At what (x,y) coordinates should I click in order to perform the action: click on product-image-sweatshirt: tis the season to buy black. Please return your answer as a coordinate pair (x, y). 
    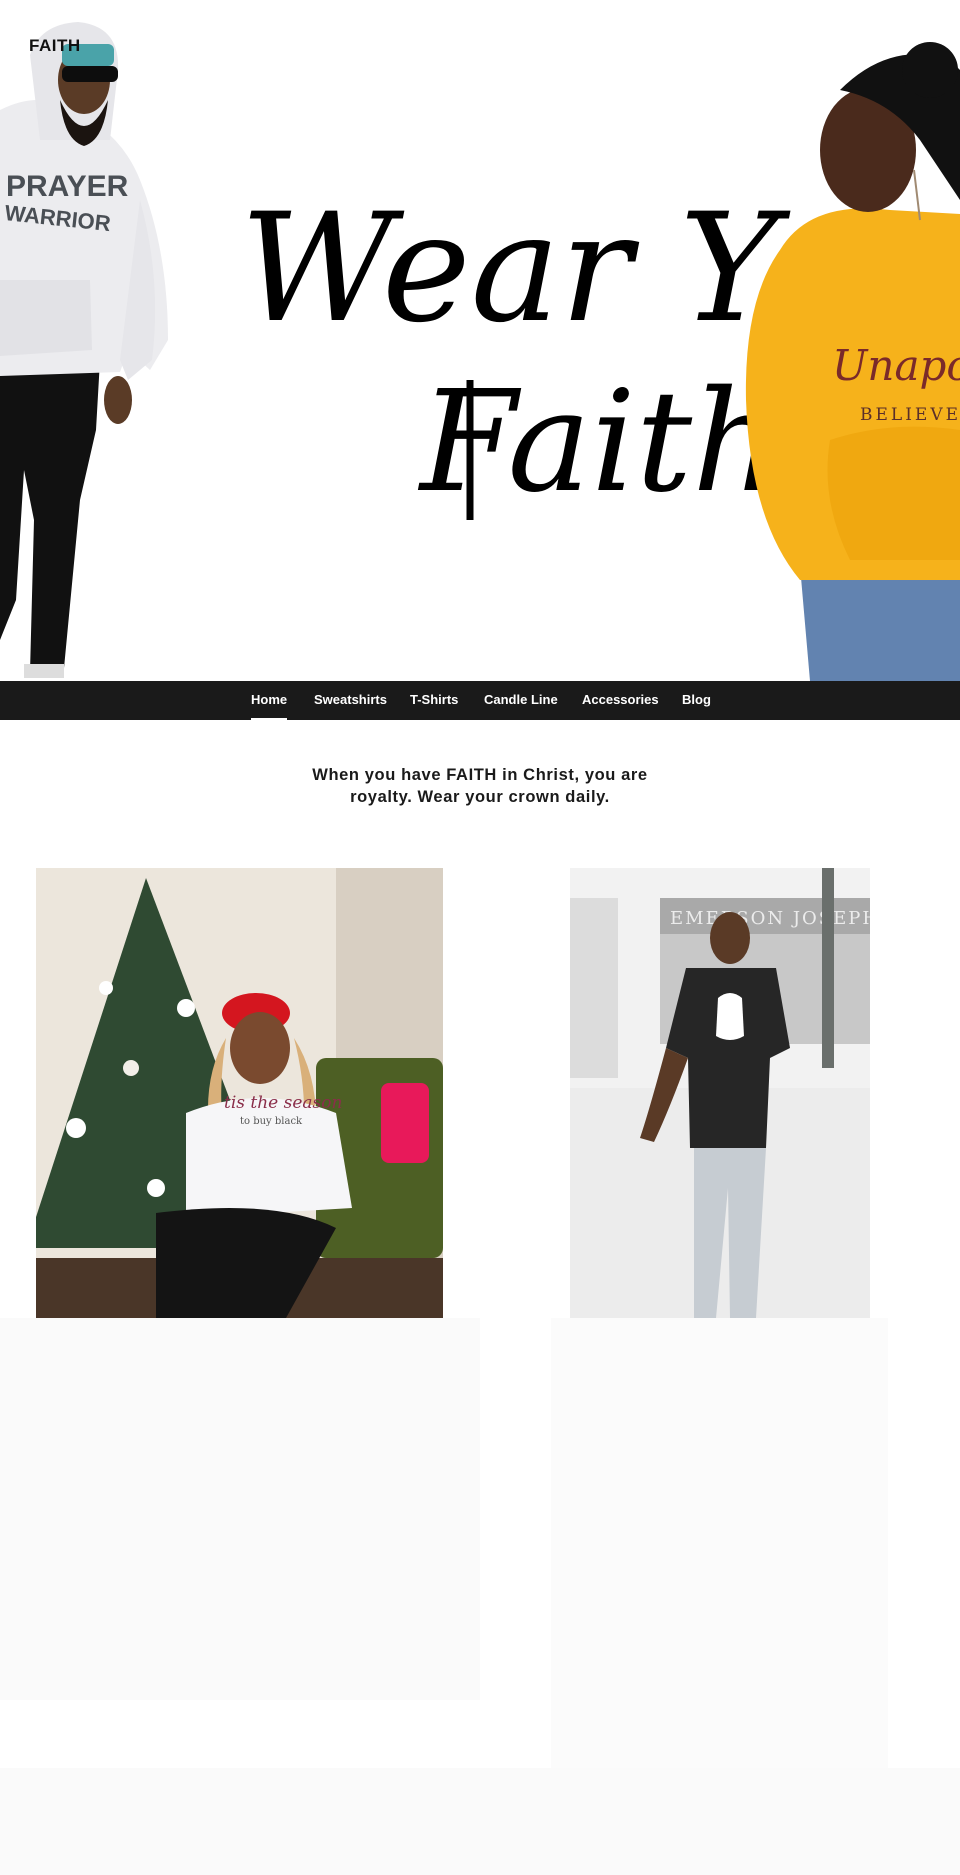
    Looking at the image, I should click on (239, 1093).